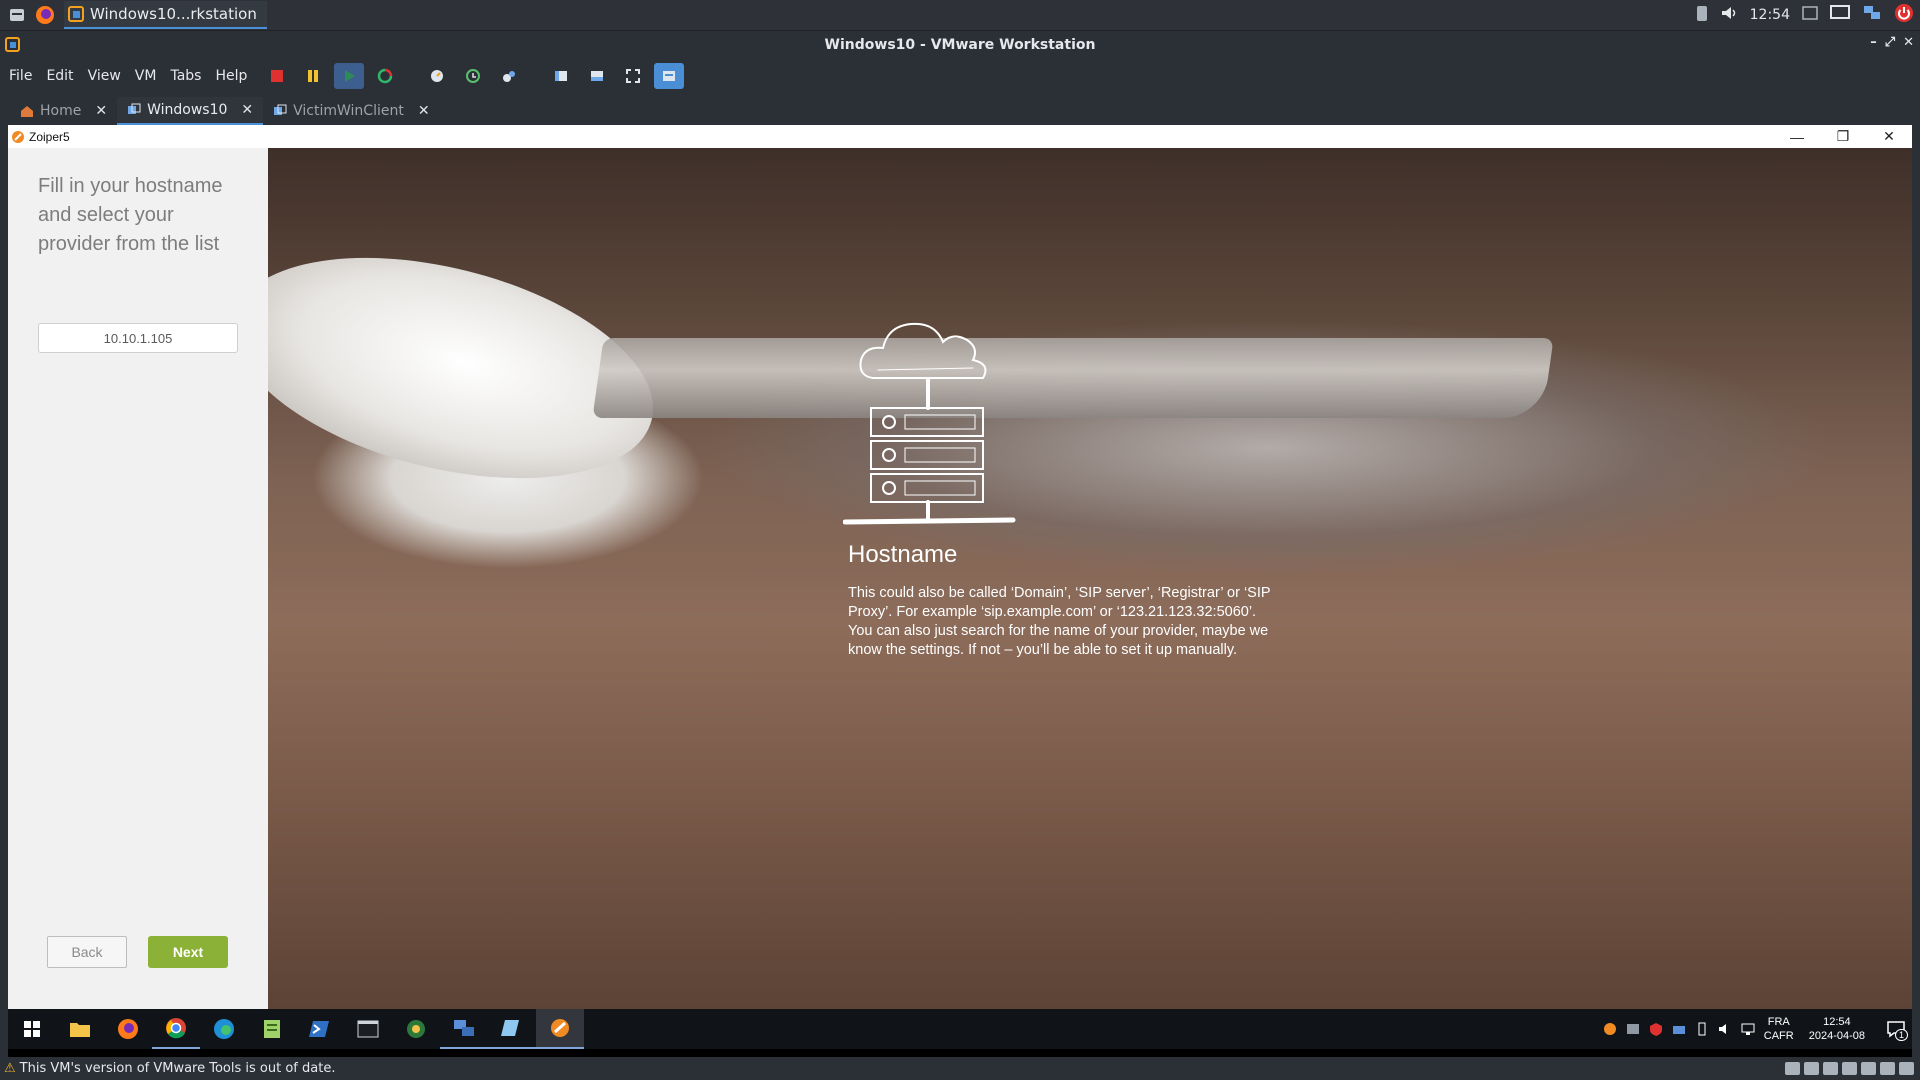 This screenshot has width=1920, height=1080. Describe the element at coordinates (1868, 1068) in the screenshot. I see `sound-card-icon` at that location.